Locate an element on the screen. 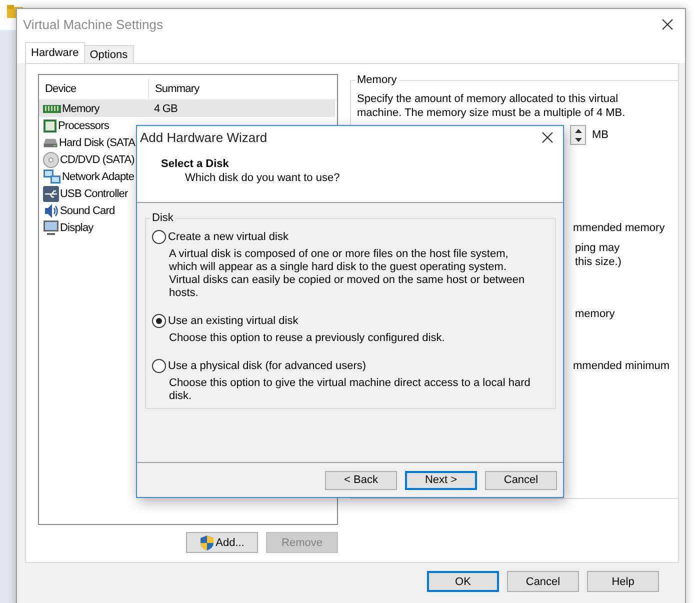  memory-description: Specify the amount of memory allocated to this virtual machine. The memory size must be a multiple of 4 MB. is located at coordinates (491, 106).